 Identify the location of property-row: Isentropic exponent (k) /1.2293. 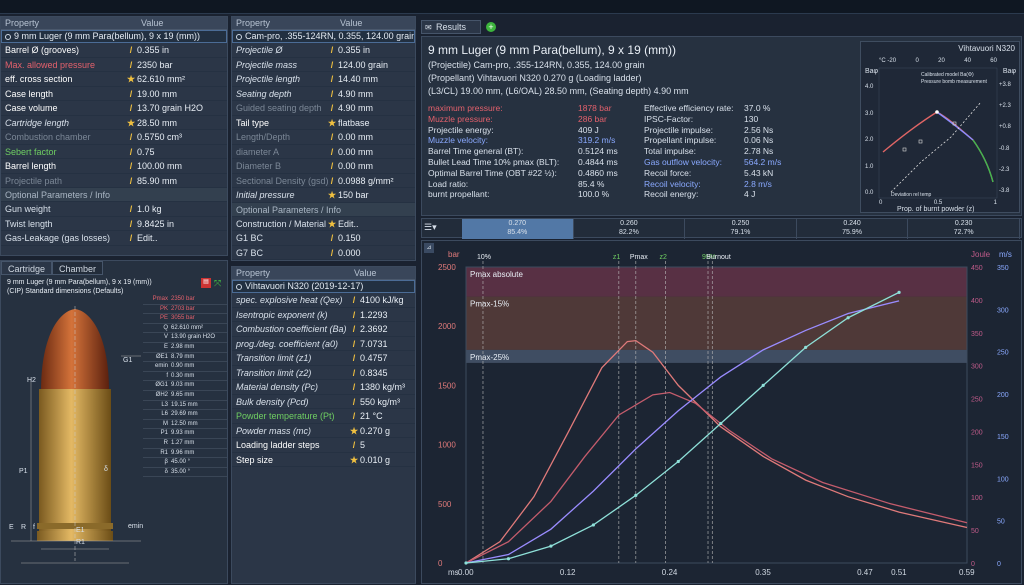
(323, 315).